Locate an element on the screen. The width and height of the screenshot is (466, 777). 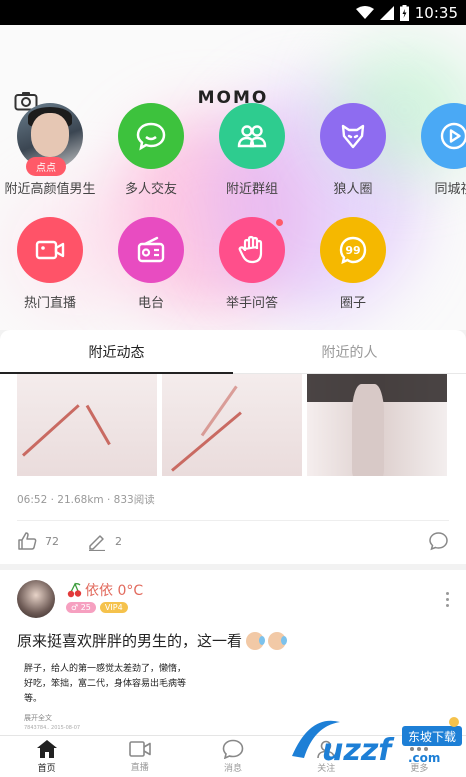
thumbs-up-icon is located at coordinates (27, 541).